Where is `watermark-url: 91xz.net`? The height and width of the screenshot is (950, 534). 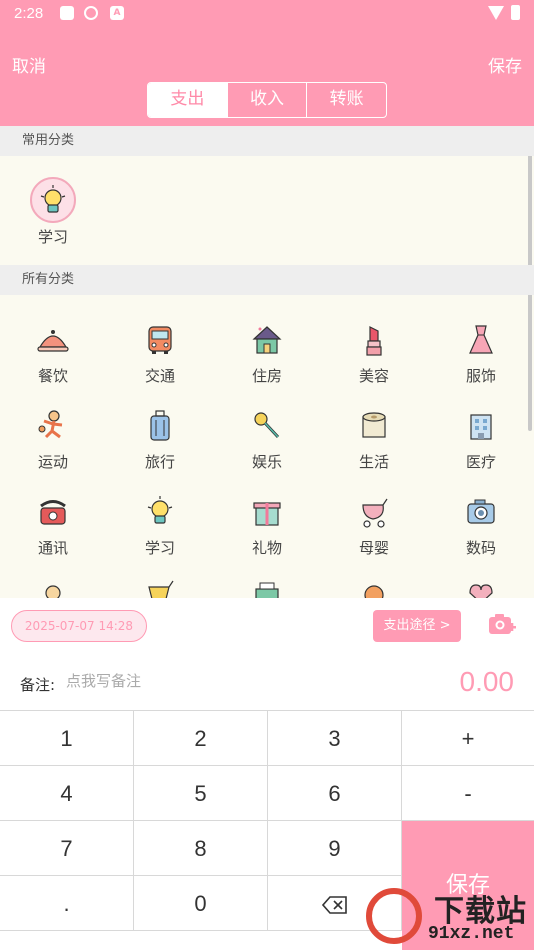
watermark-url: 91xz.net is located at coordinates (471, 934).